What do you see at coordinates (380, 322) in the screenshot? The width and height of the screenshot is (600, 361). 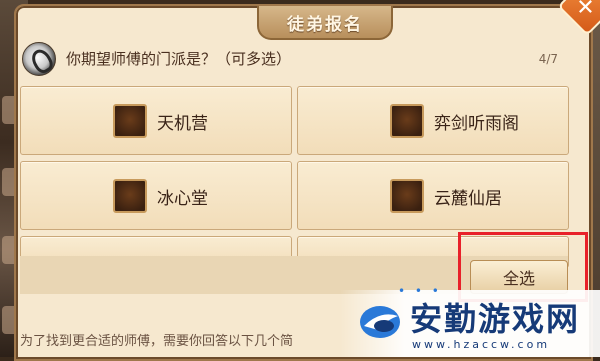 I see `site-logo-icon` at bounding box center [380, 322].